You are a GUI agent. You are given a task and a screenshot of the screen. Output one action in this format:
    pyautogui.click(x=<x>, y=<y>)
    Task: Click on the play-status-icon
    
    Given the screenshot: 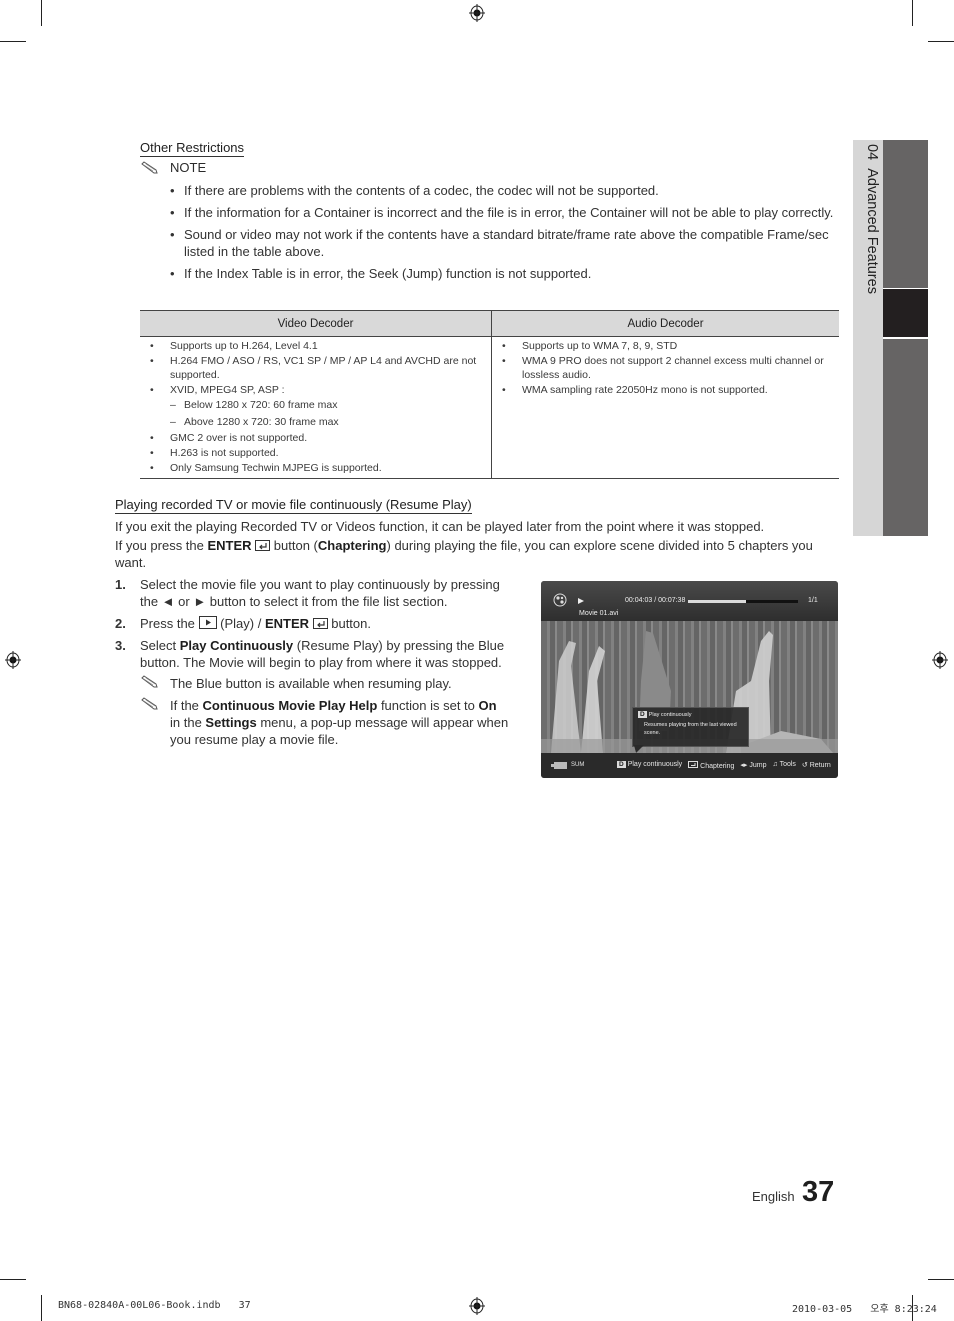 What is the action you would take?
    pyautogui.click(x=581, y=601)
    